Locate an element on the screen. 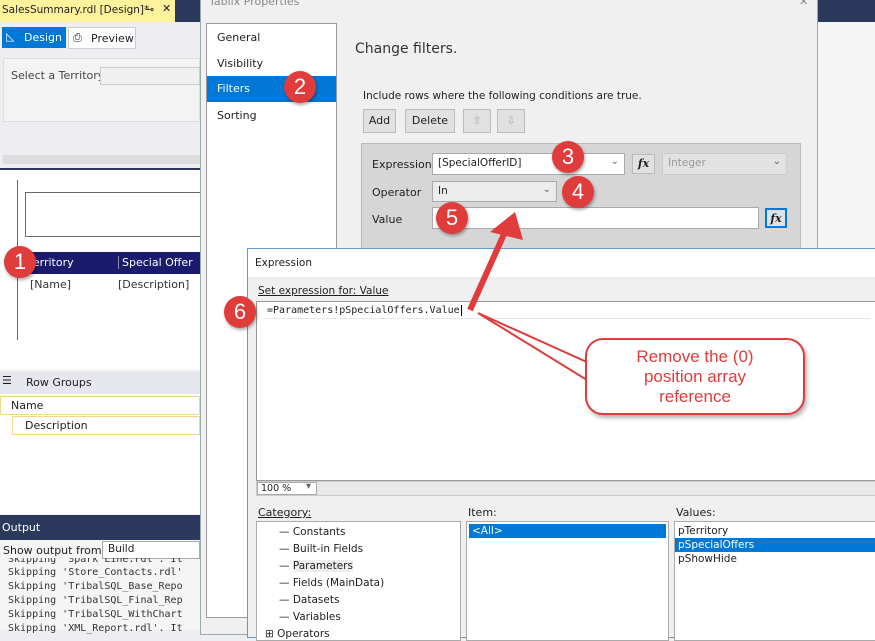 Image resolution: width=875 pixels, height=641 pixels. callout-box: Remove the (0) position array reference is located at coordinates (695, 376).